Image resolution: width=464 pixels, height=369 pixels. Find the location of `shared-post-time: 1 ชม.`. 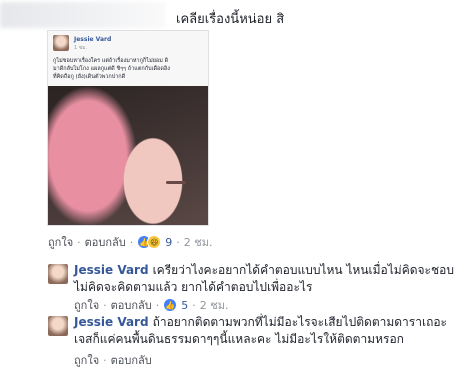

shared-post-time: 1 ชม. is located at coordinates (81, 48).